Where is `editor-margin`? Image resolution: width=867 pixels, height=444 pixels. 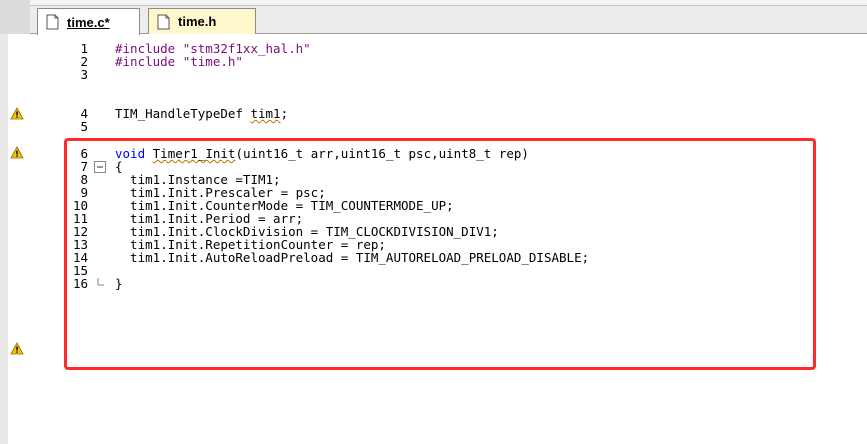
editor-margin is located at coordinates (34, 239).